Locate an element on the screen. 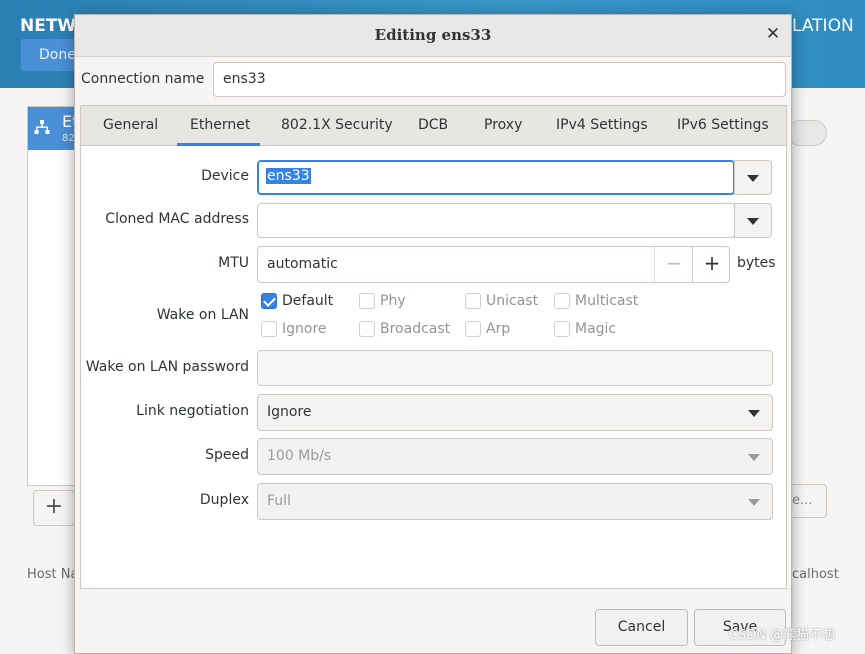  wol-ignore-checkbox is located at coordinates (269, 329).